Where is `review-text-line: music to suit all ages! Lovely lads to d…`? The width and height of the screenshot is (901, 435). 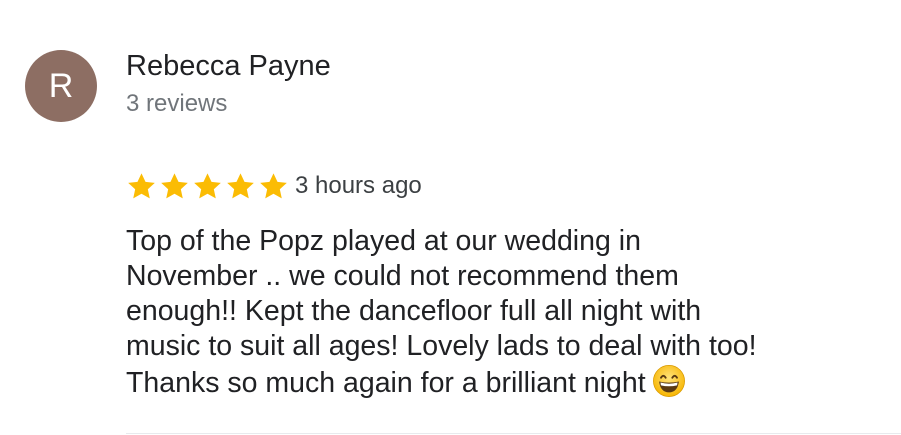 review-text-line: music to suit all ages! Lovely lads to d… is located at coordinates (441, 346).